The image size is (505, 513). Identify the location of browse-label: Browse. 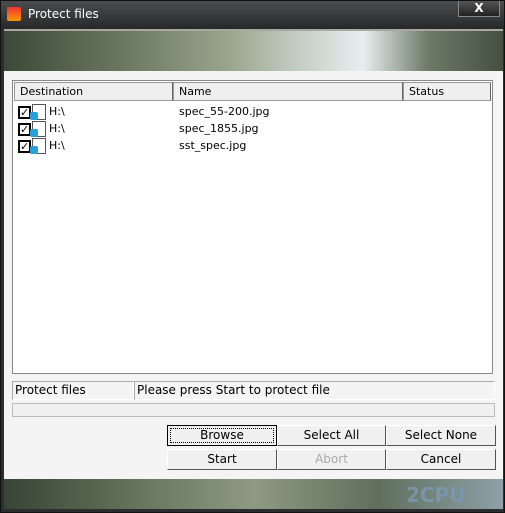
(222, 435).